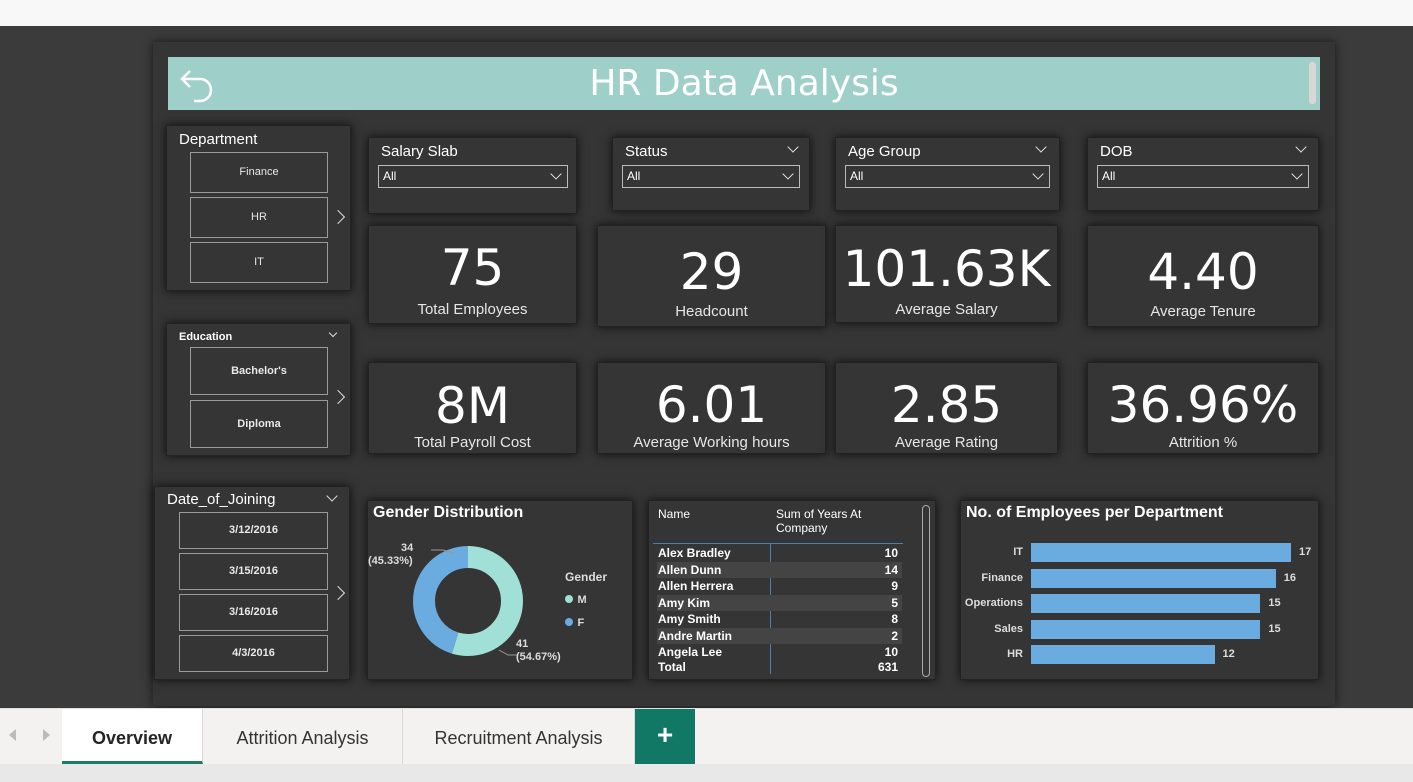  Describe the element at coordinates (1203, 442) in the screenshot. I see `kpi-label: Attrition %` at that location.